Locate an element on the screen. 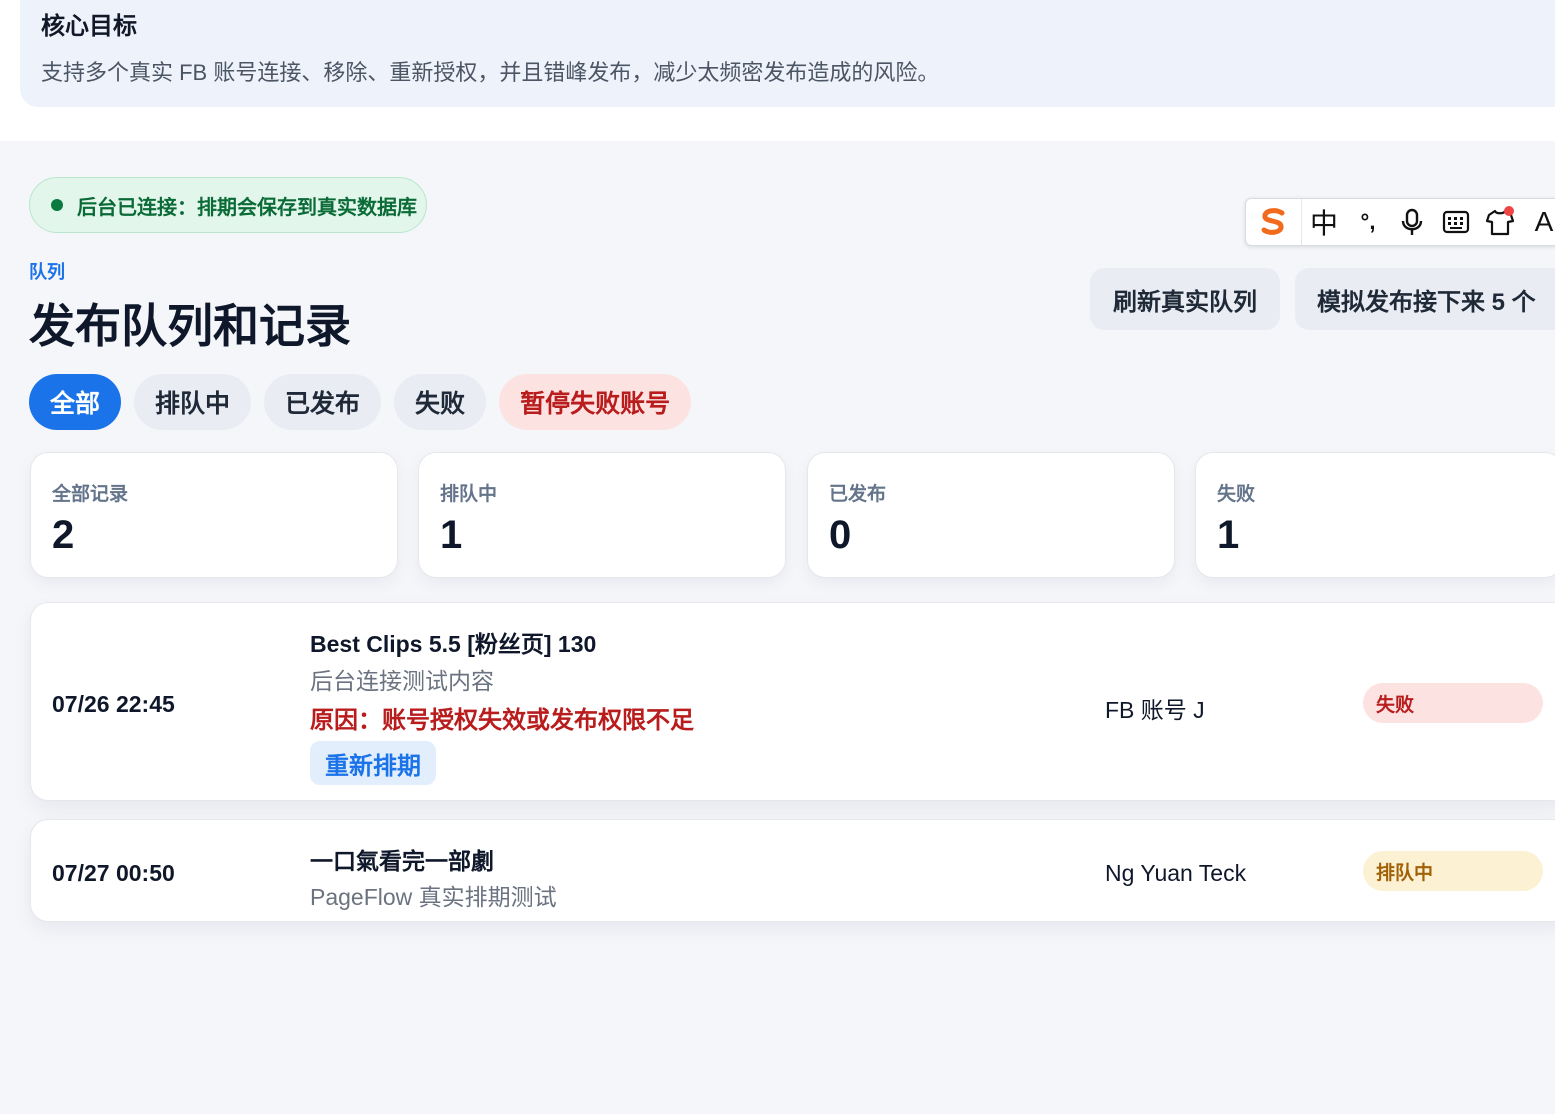 This screenshot has width=1555, height=1114. stat-card-failed: 失败 1 is located at coordinates (1375, 515).